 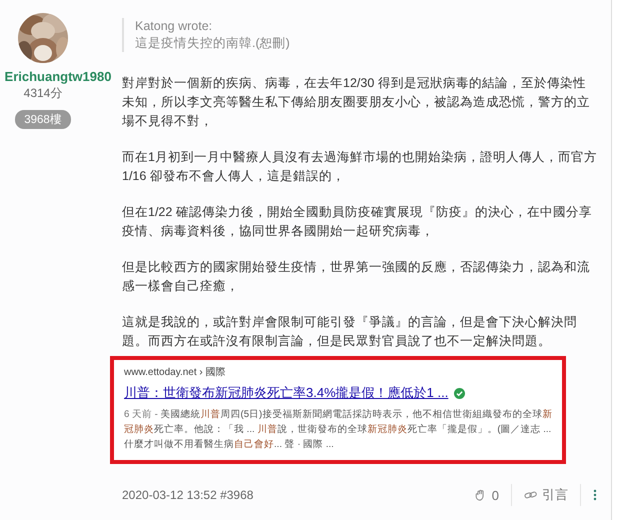 I want to click on post-paragraph: 但在1/22 確認傳染力後，開始全國動員防疫確實展現『防疫』的決心，在中國分享疫情、病毒資料後，協同世界各國開始一起研究病毒，, so click(x=357, y=222).